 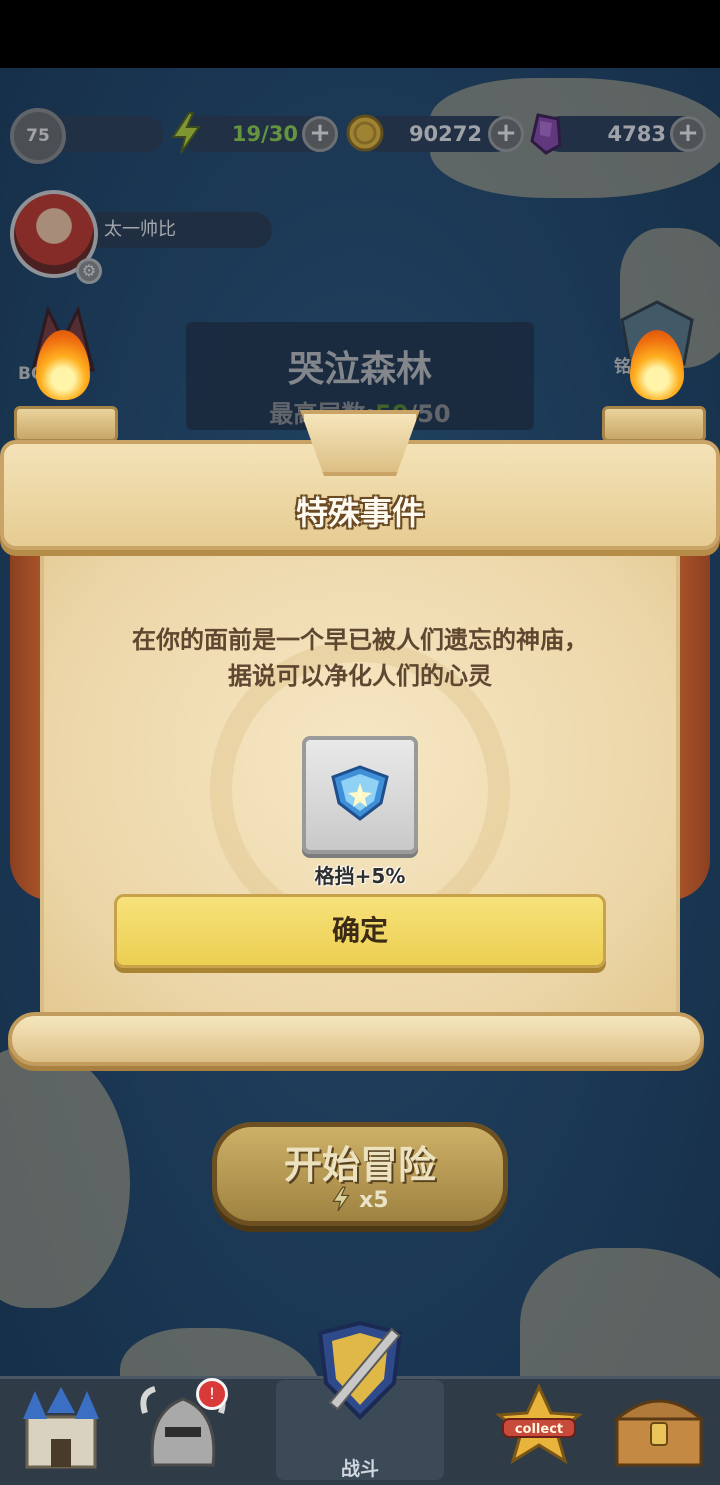 I want to click on energy-cost-value: x5, so click(x=374, y=1200).